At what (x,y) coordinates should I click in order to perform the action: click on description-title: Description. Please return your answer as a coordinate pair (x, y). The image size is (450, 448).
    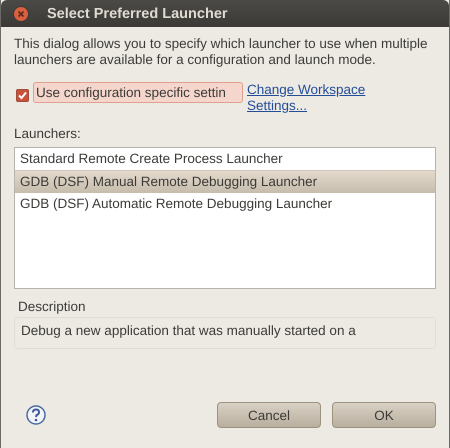
    Looking at the image, I should click on (52, 306).